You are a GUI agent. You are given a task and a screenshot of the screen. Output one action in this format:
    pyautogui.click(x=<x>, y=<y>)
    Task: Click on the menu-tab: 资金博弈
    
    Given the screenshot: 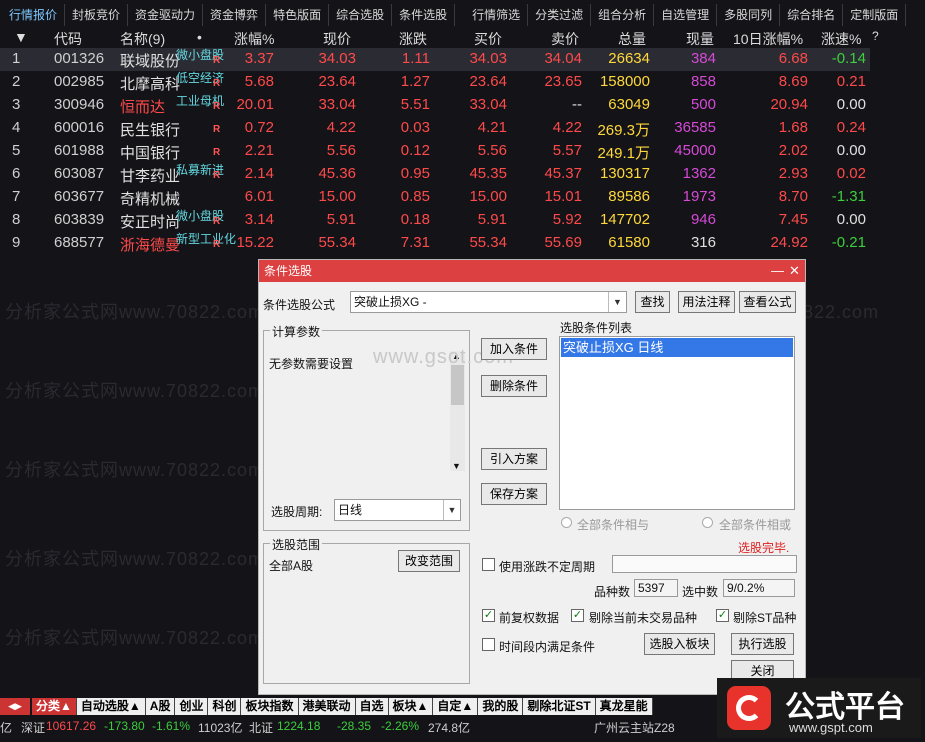 What is the action you would take?
    pyautogui.click(x=235, y=15)
    